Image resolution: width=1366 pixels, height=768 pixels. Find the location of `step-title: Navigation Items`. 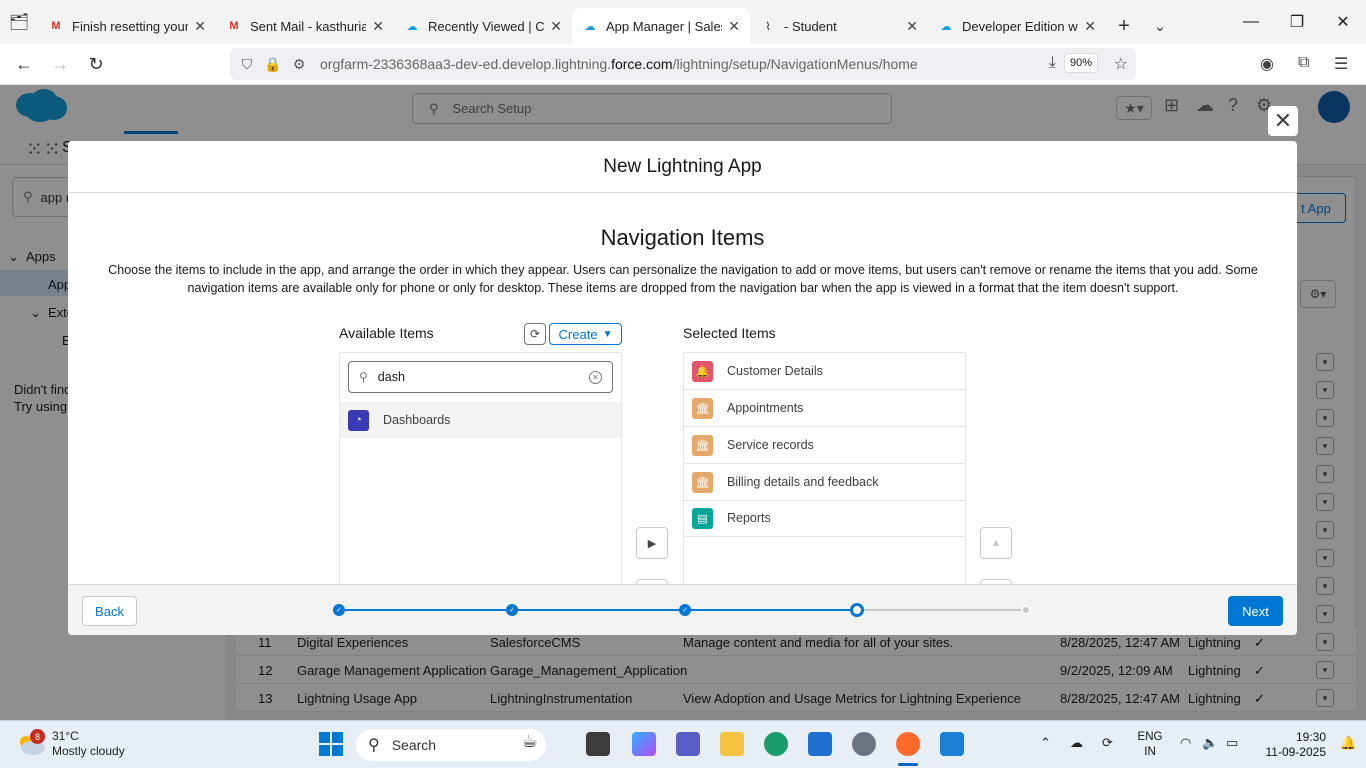

step-title: Navigation Items is located at coordinates (682, 237).